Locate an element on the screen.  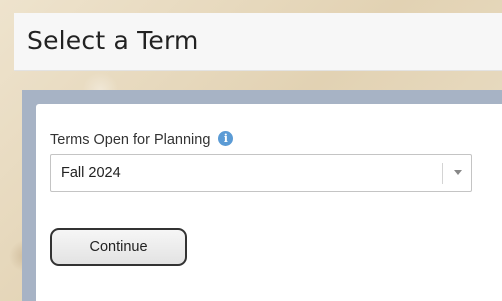
term-field-label: Terms Open for Planning is located at coordinates (130, 140).